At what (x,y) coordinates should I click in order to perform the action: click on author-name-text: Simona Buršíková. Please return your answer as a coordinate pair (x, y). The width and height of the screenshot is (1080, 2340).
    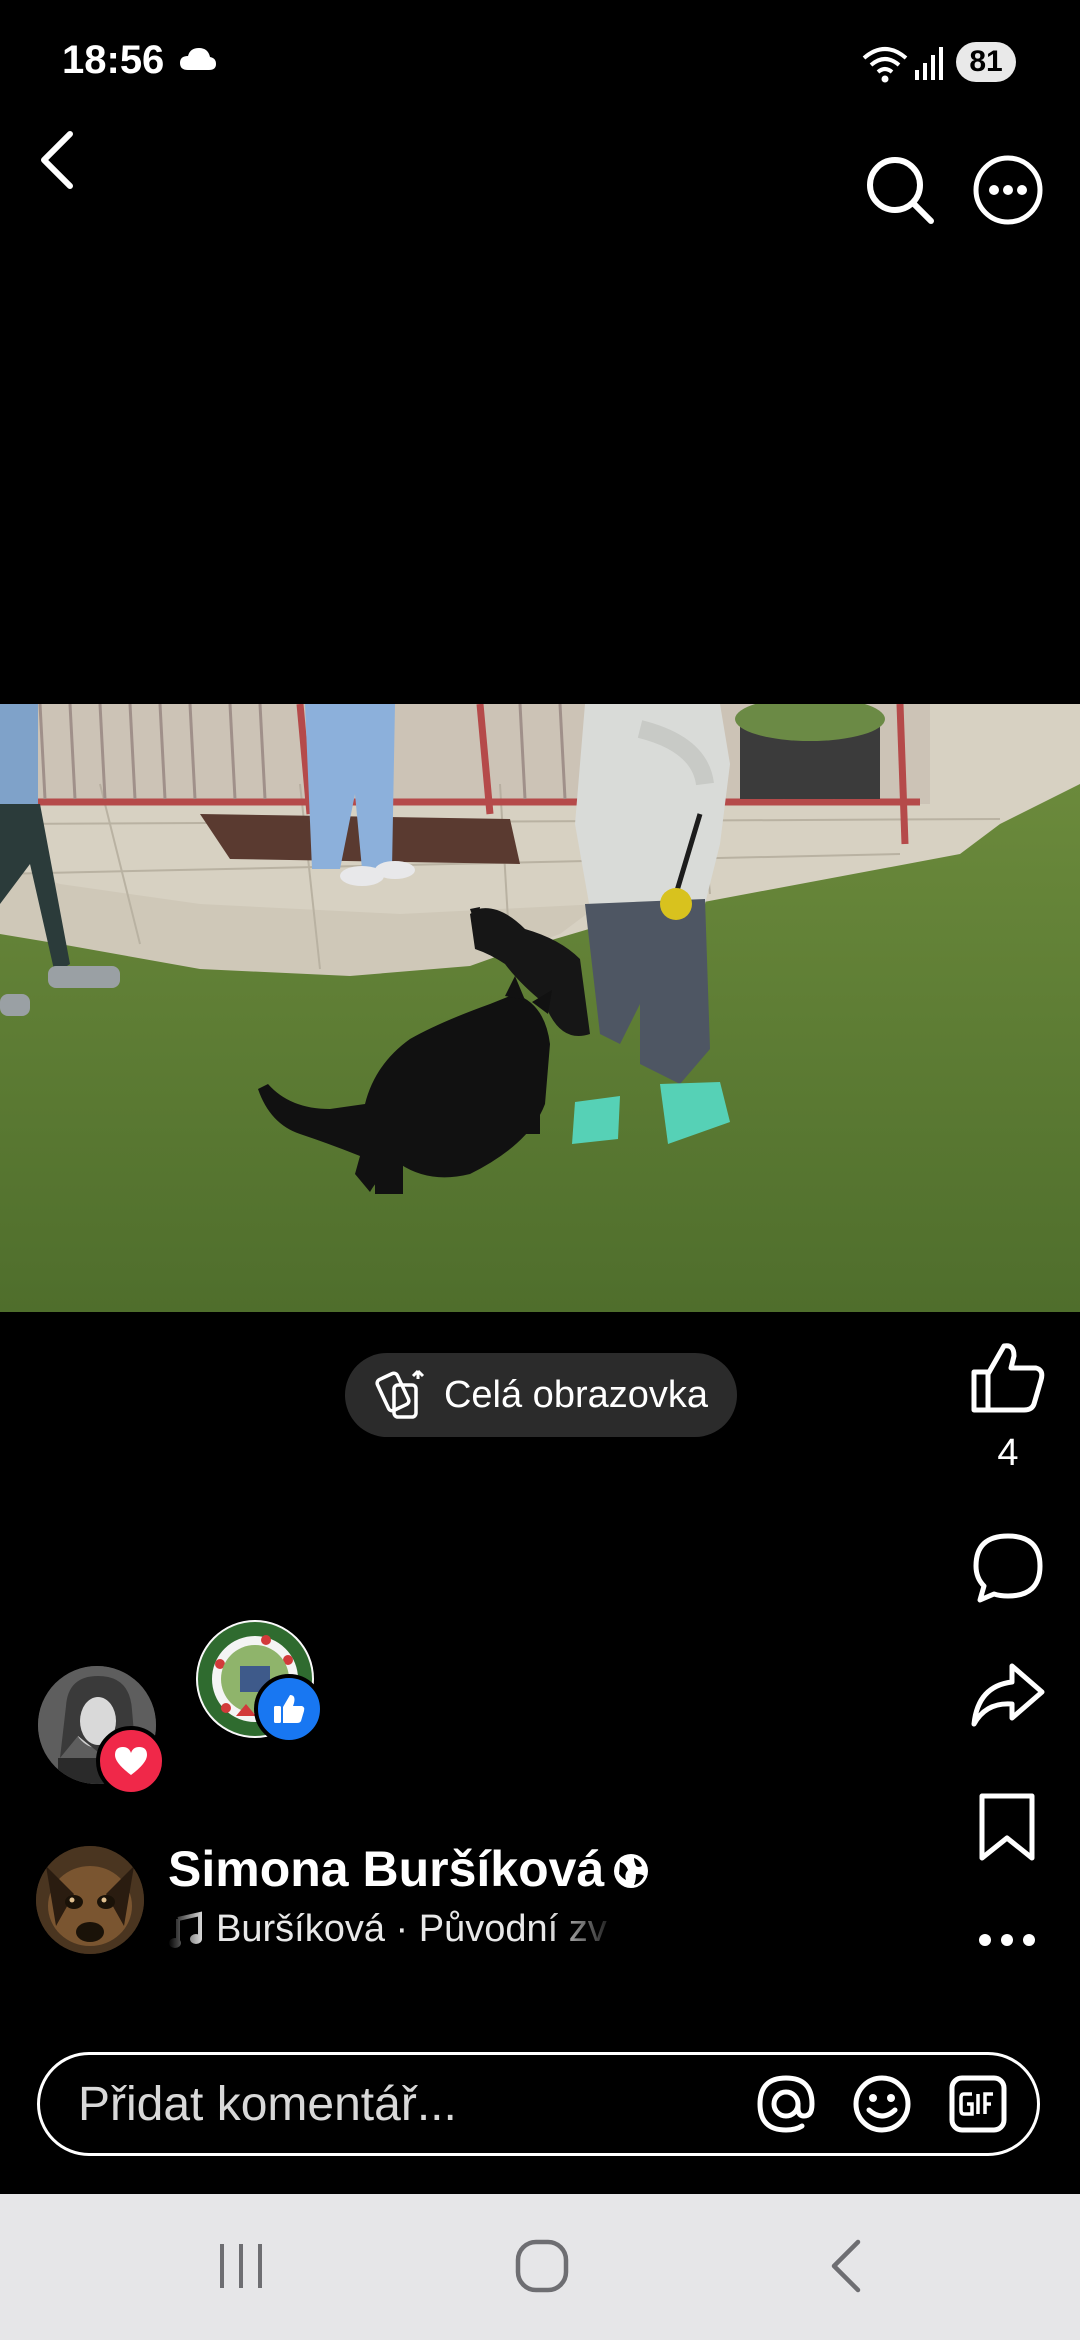
    Looking at the image, I should click on (386, 1869).